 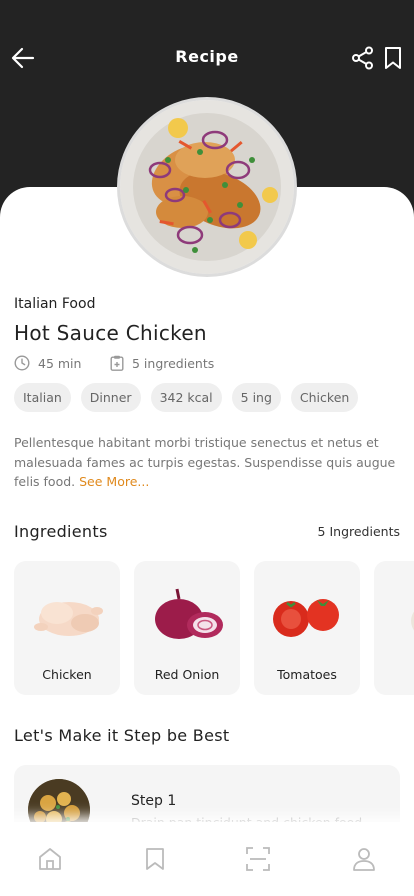 I want to click on step-label: Step 1, so click(x=154, y=801).